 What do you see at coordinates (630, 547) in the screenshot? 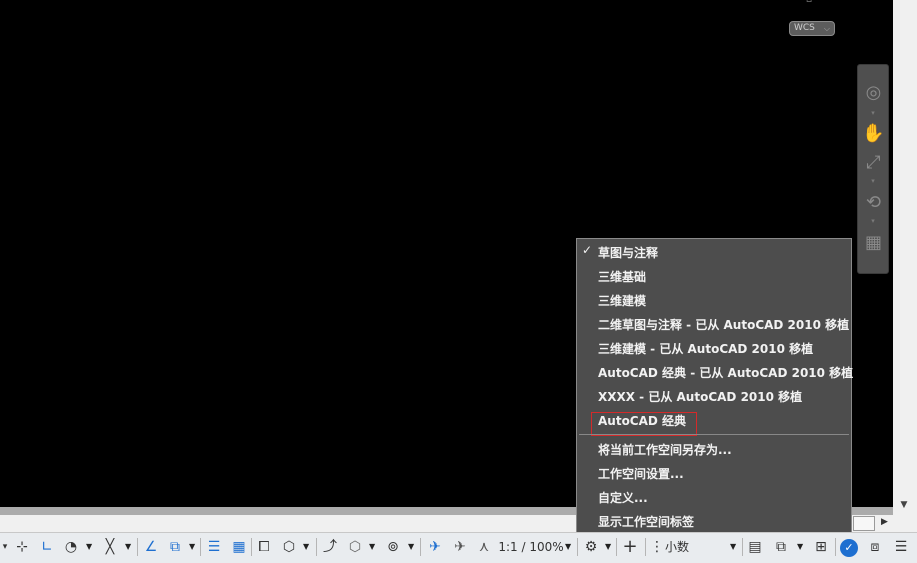
I see `plus-icon: +` at bounding box center [630, 547].